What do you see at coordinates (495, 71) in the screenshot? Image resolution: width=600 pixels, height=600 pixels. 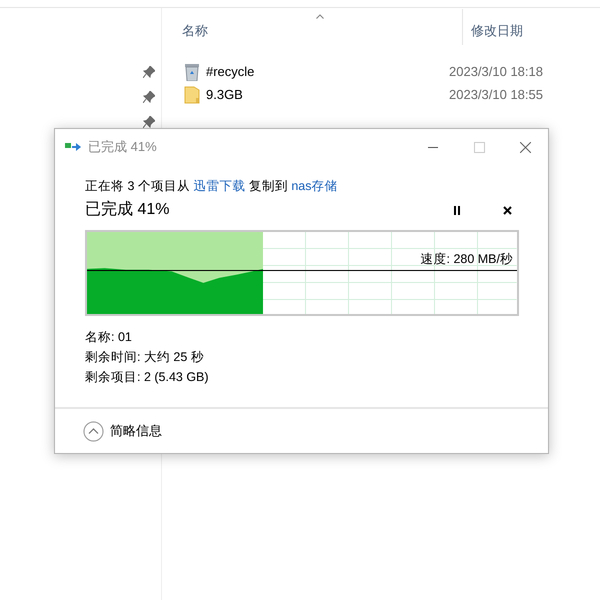 I see `file-date: 2023/3/10 18:18` at bounding box center [495, 71].